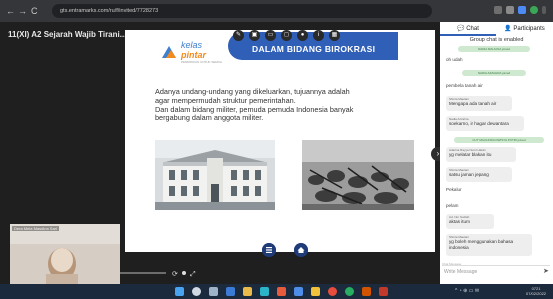 The image size is (553, 299). What do you see at coordinates (536, 293) in the screenshot?
I see `clock-date: 07/02/2022` at bounding box center [536, 293].